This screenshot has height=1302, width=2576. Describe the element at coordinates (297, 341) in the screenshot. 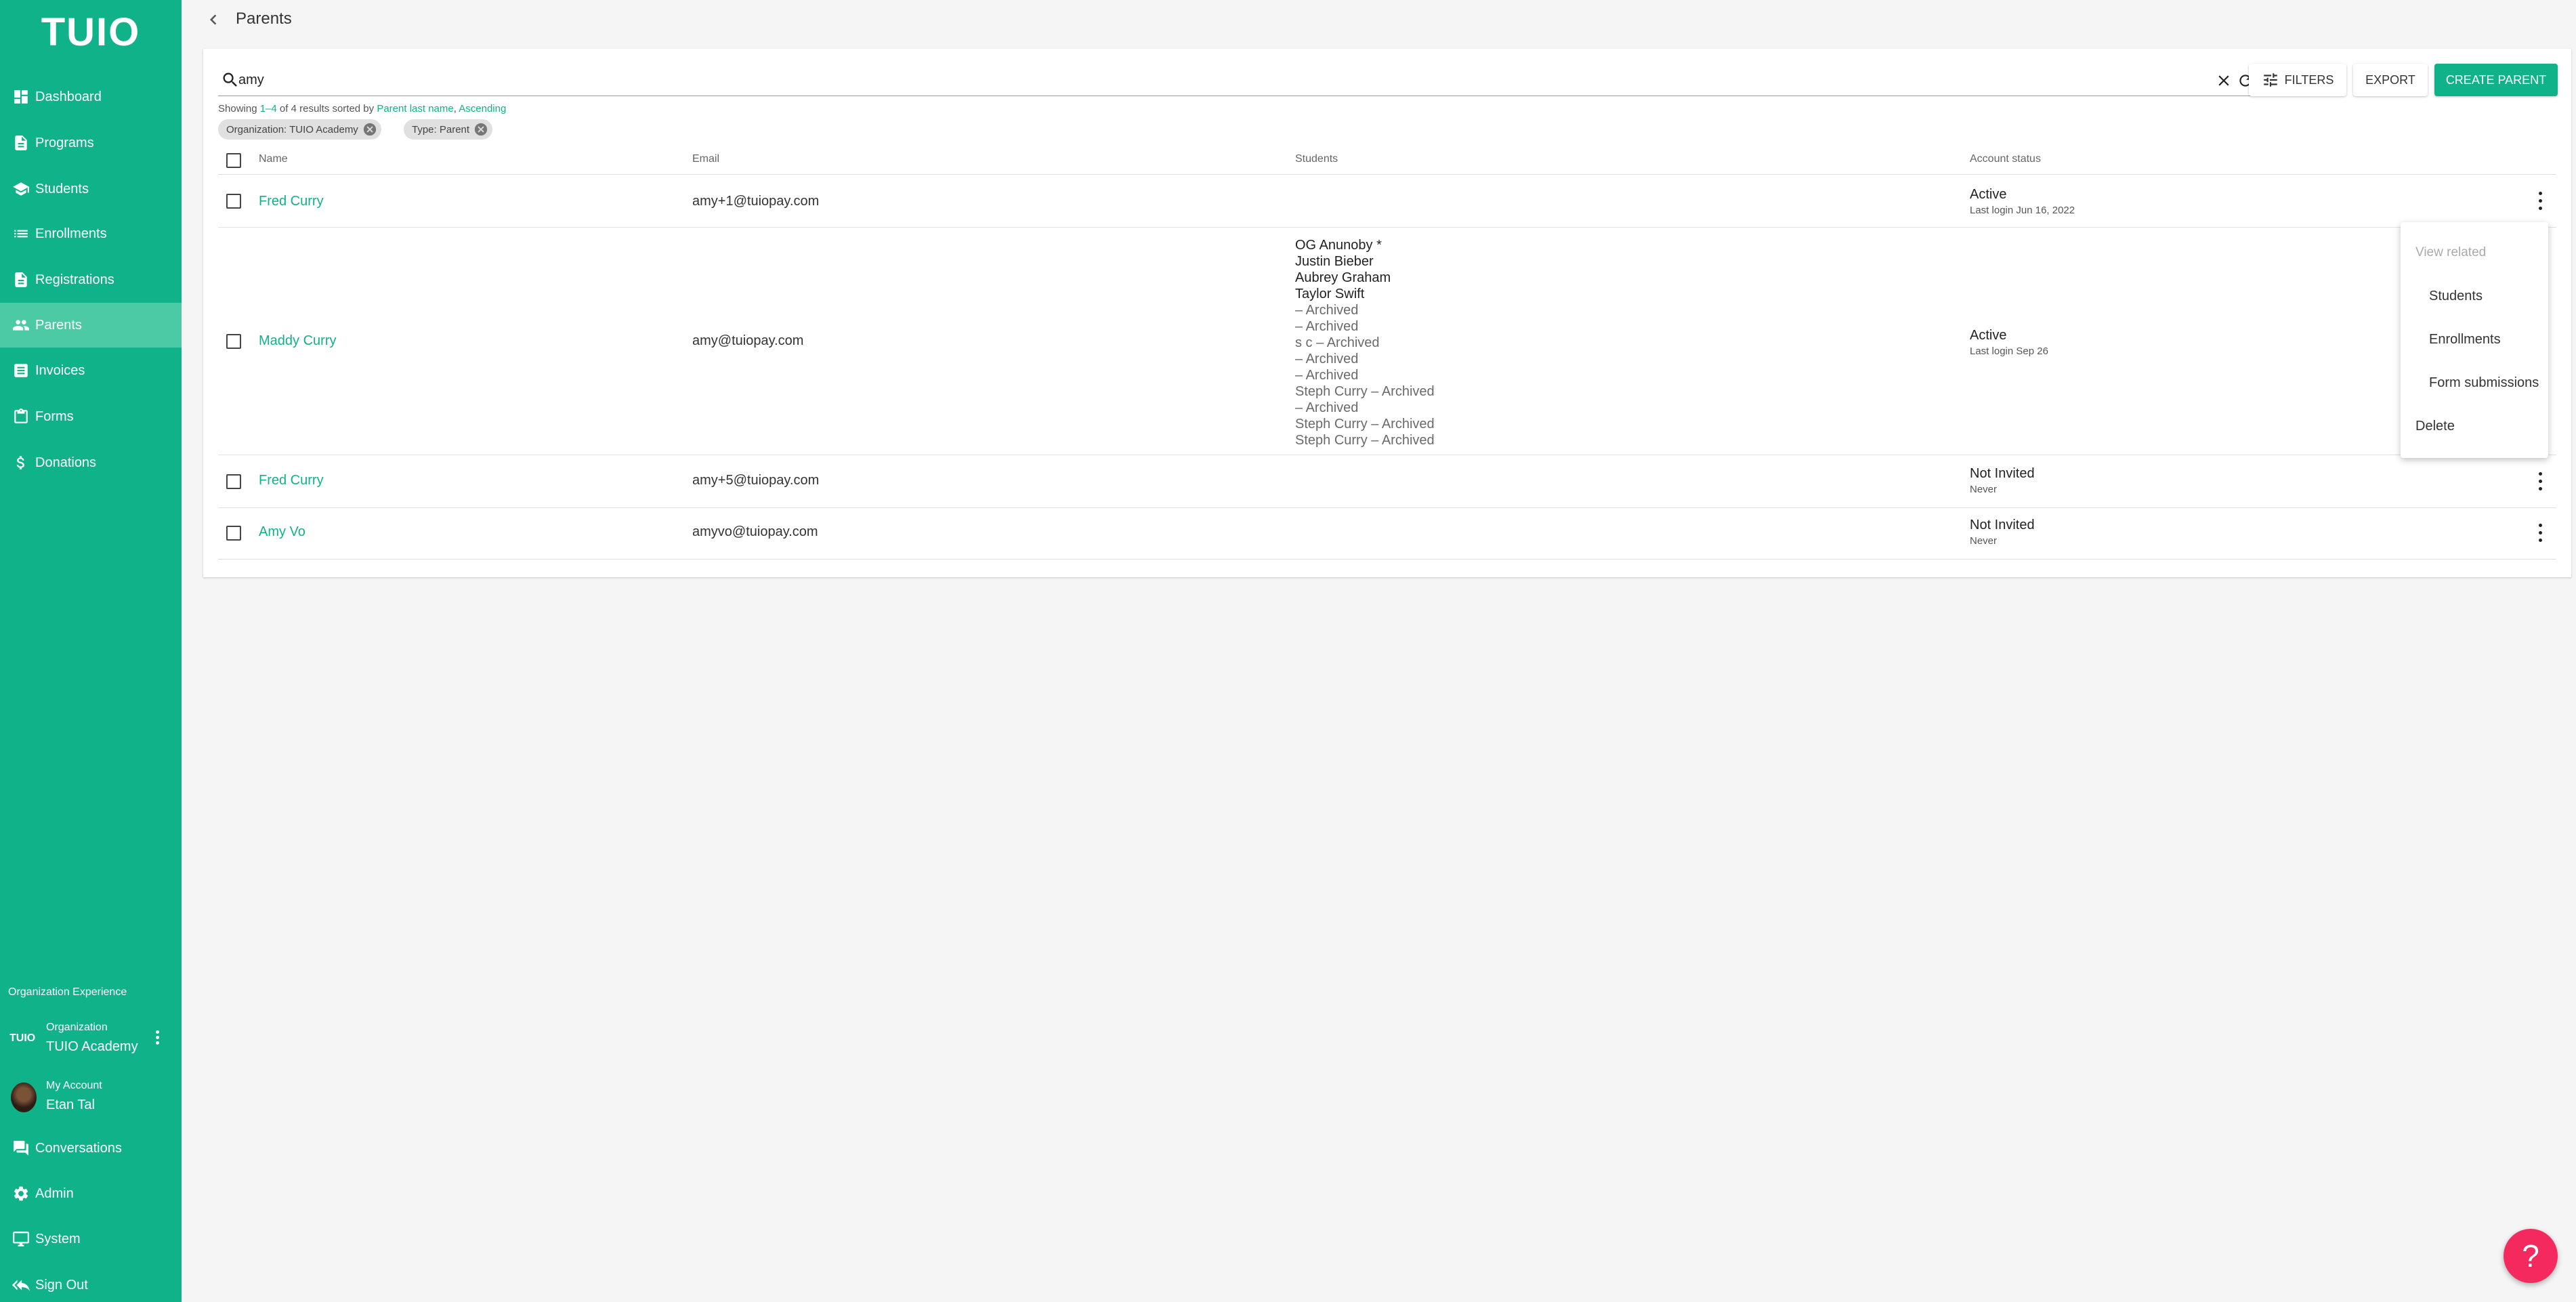

I see `parent-name-link: Maddy Curry` at that location.